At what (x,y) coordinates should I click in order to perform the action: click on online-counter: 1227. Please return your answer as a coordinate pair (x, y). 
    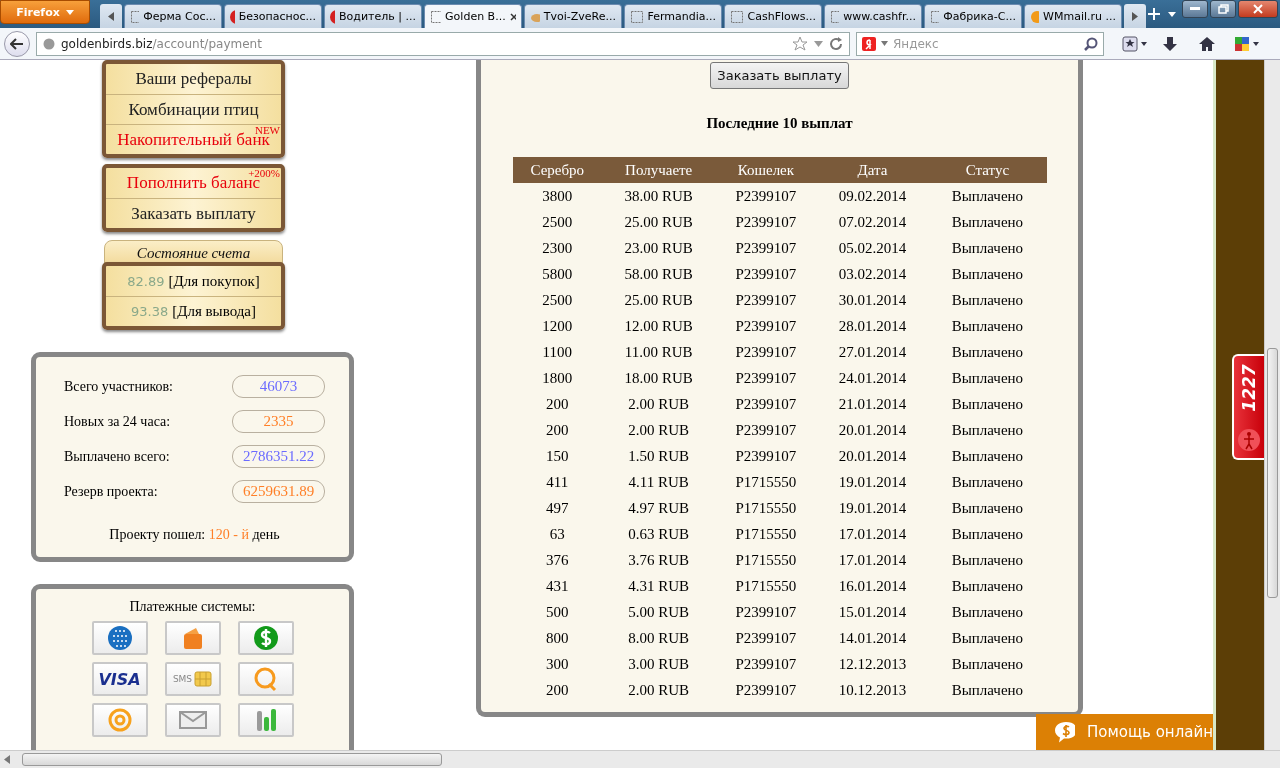
    Looking at the image, I should click on (1248, 407).